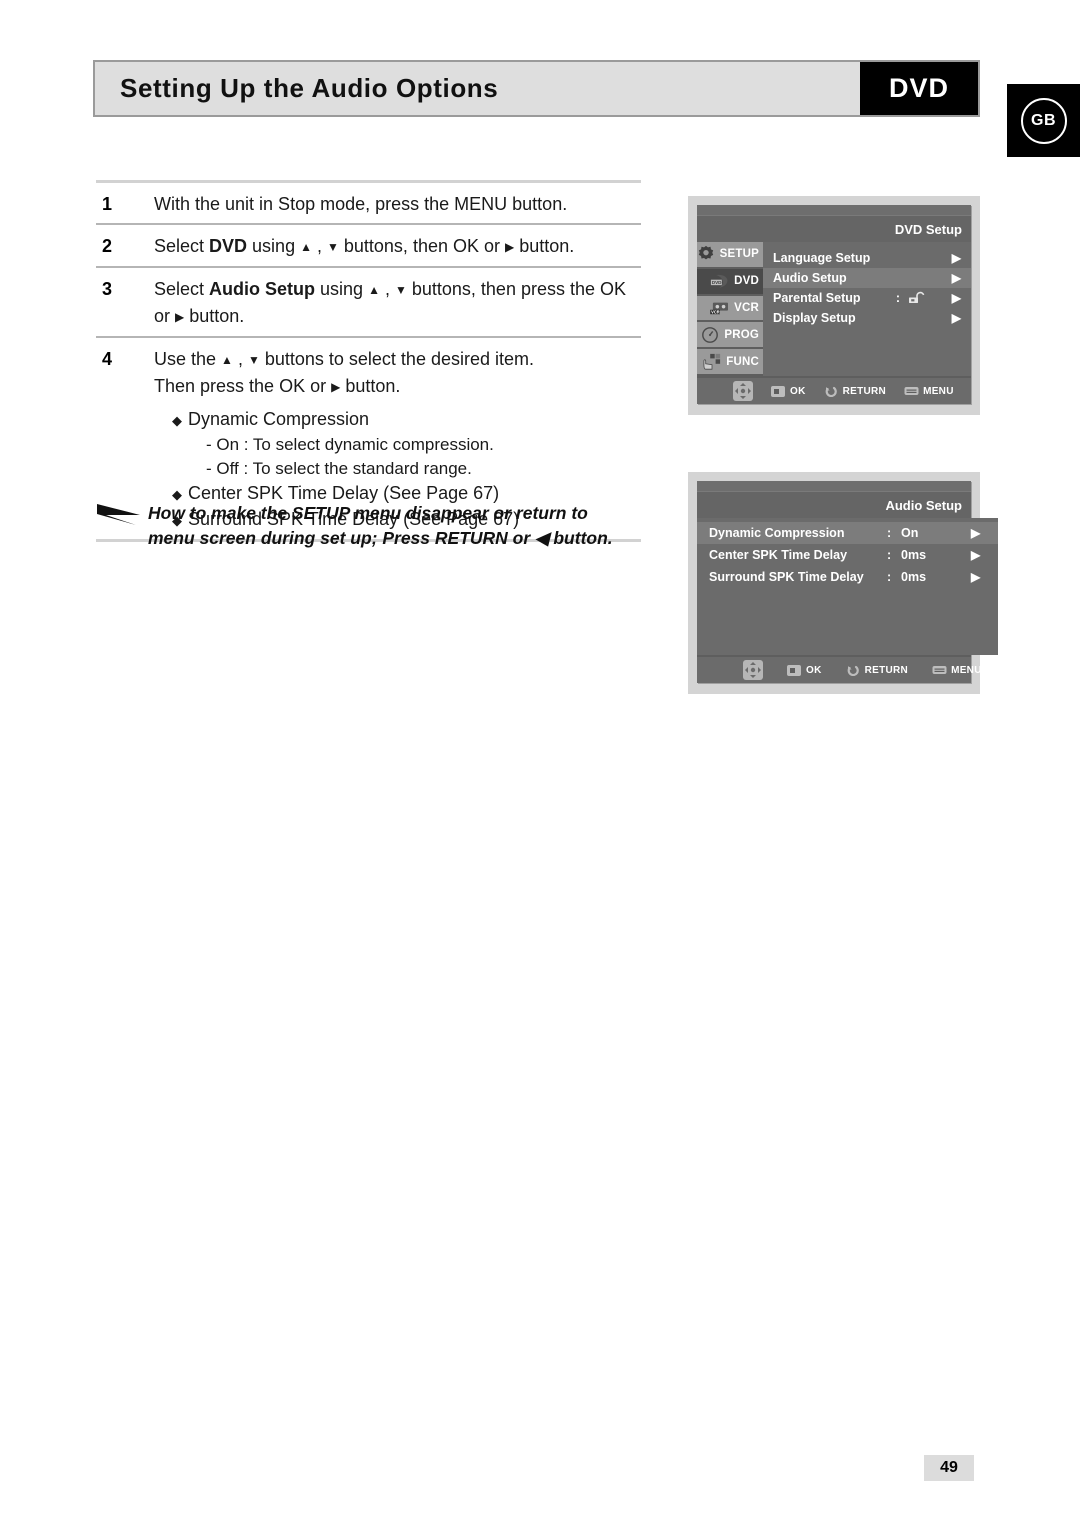 Image resolution: width=1080 pixels, height=1520 pixels. I want to click on sidebar-item-label: SETUP, so click(739, 254).